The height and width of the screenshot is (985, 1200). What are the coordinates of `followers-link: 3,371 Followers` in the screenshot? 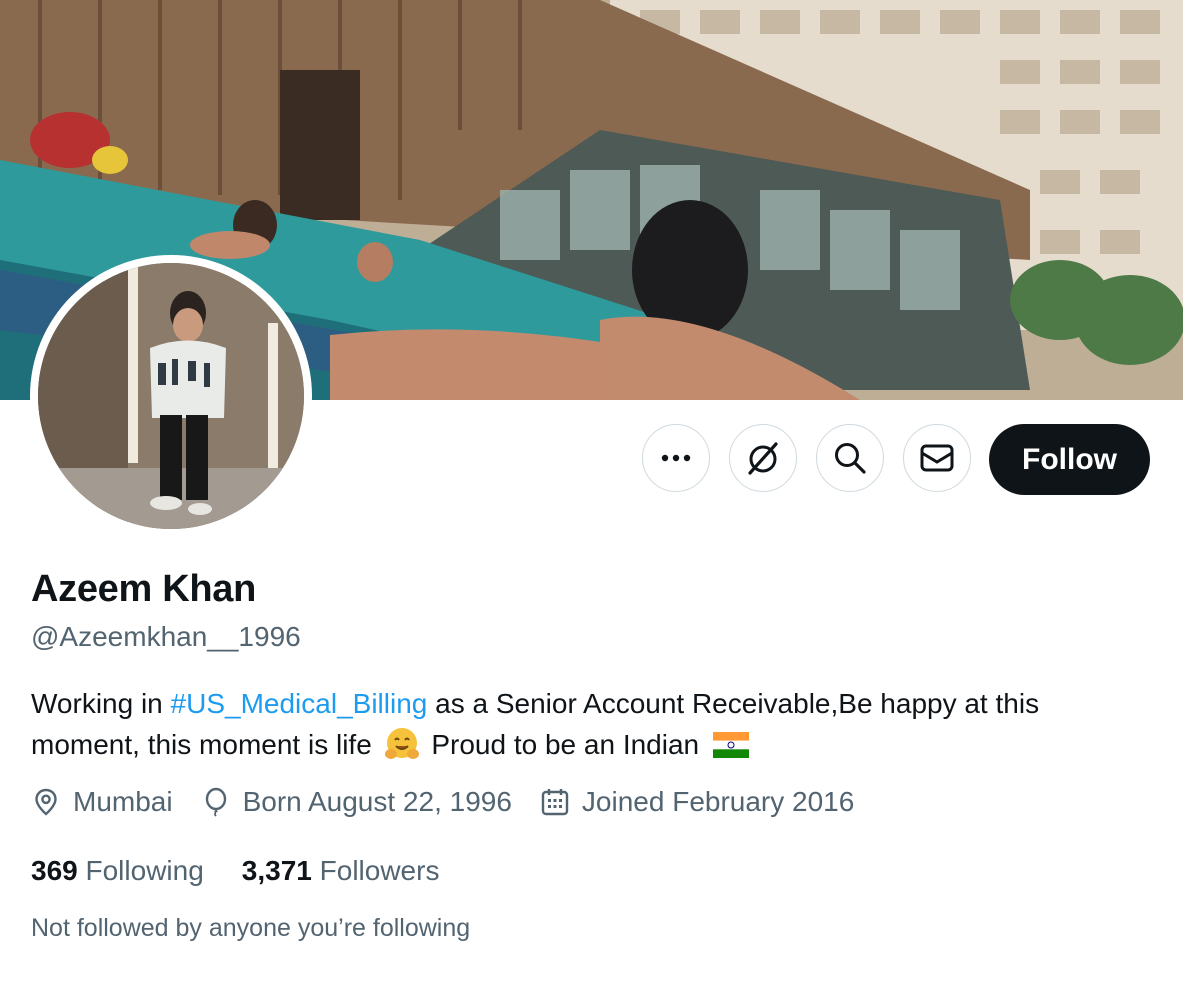 It's located at (341, 871).